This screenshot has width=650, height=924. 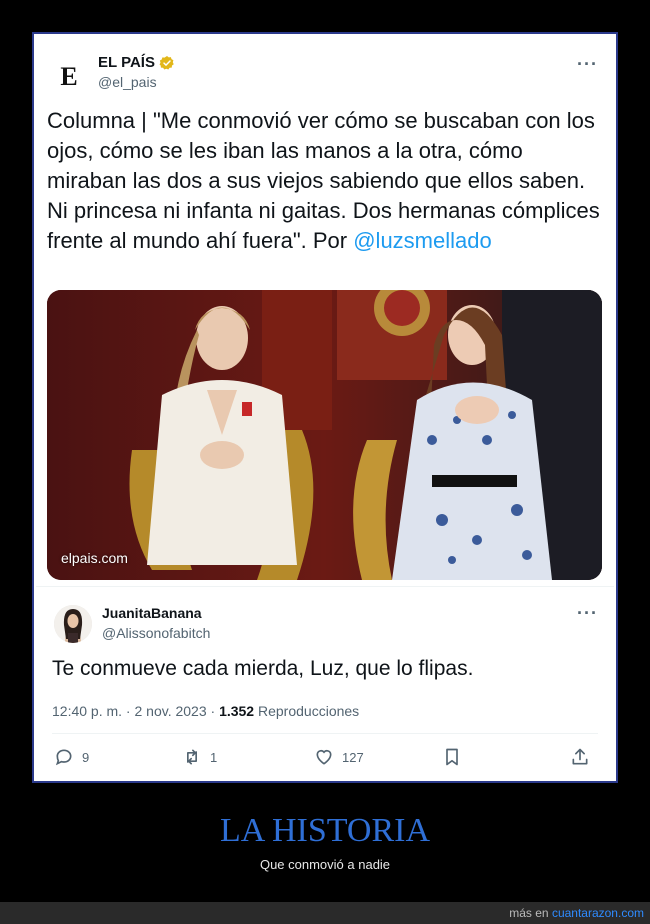 I want to click on heart-icon, so click(x=324, y=757).